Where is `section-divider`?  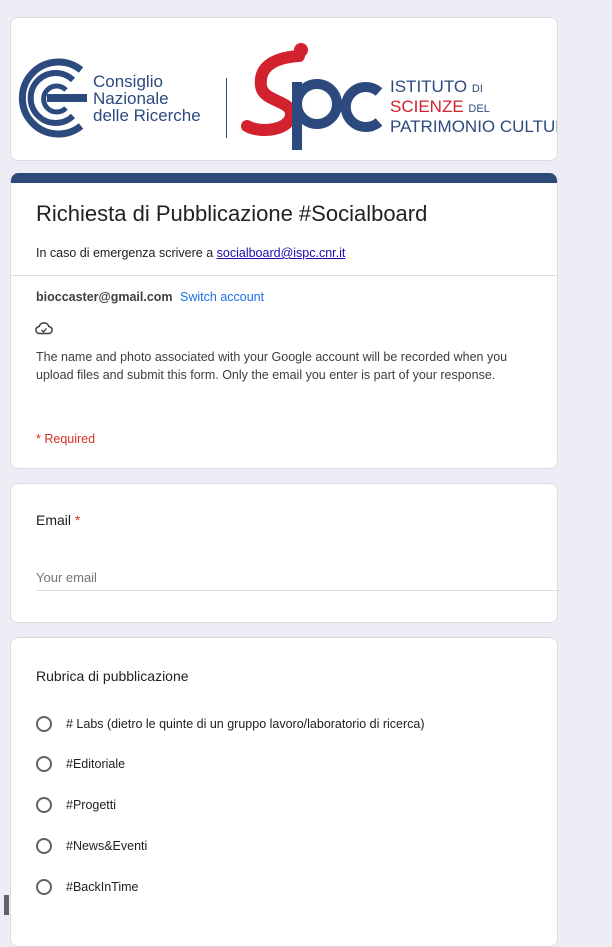 section-divider is located at coordinates (284, 275).